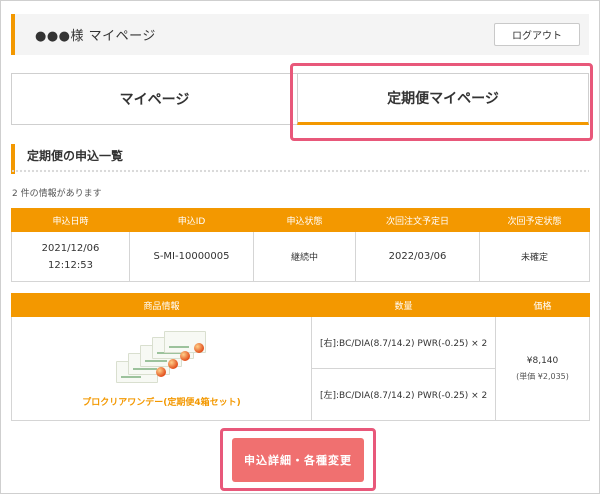  What do you see at coordinates (417, 220) in the screenshot?
I see `col-header-next-date: 次回注文予定日` at bounding box center [417, 220].